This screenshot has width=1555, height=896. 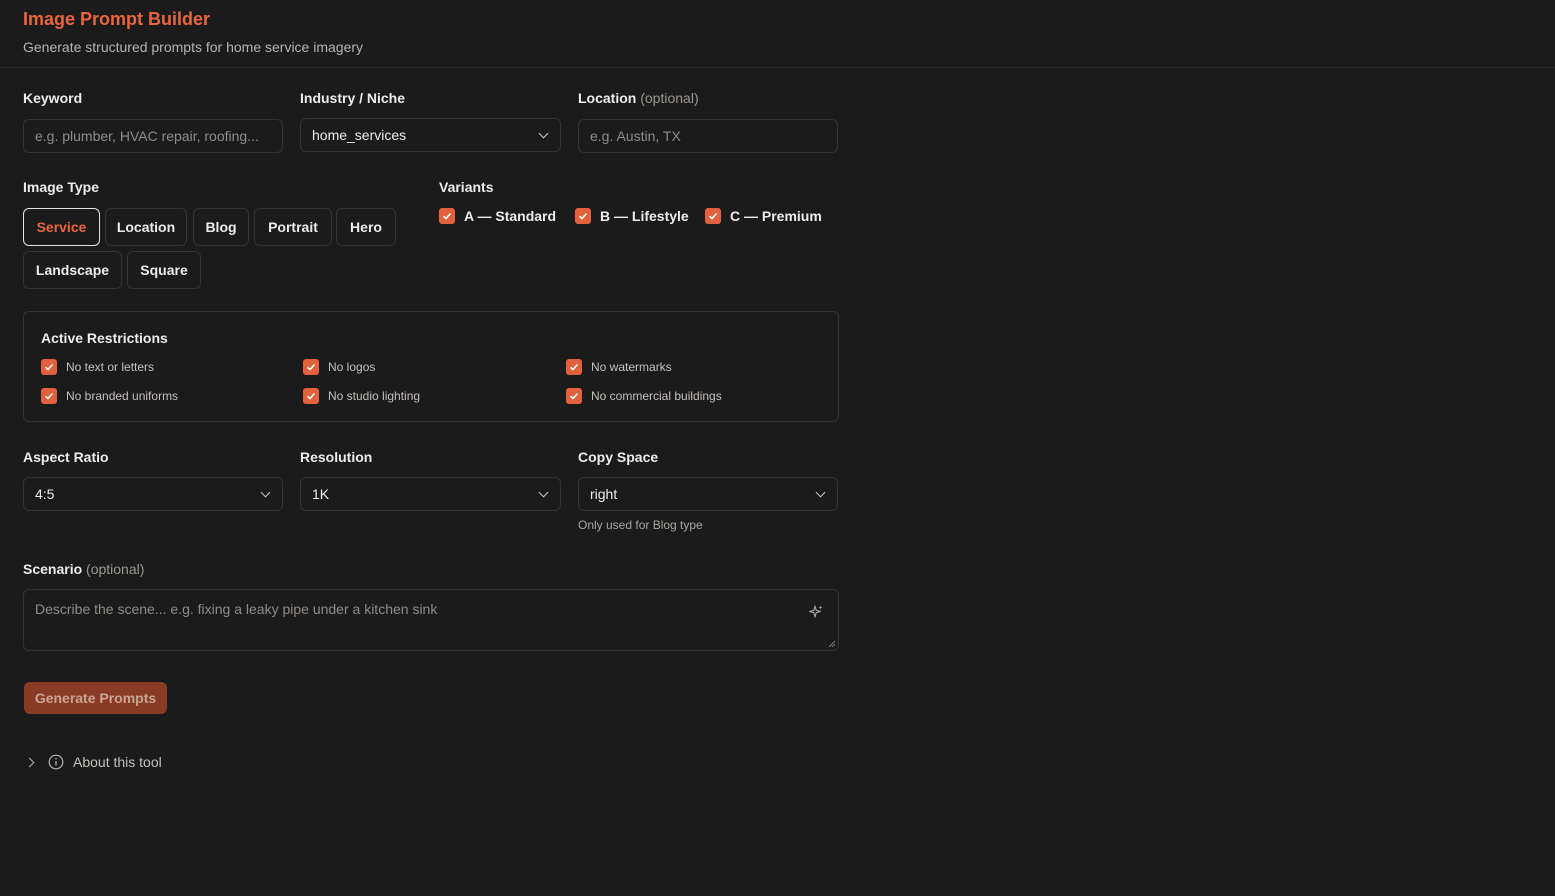 I want to click on resize-handle-icon, so click(x=832, y=644).